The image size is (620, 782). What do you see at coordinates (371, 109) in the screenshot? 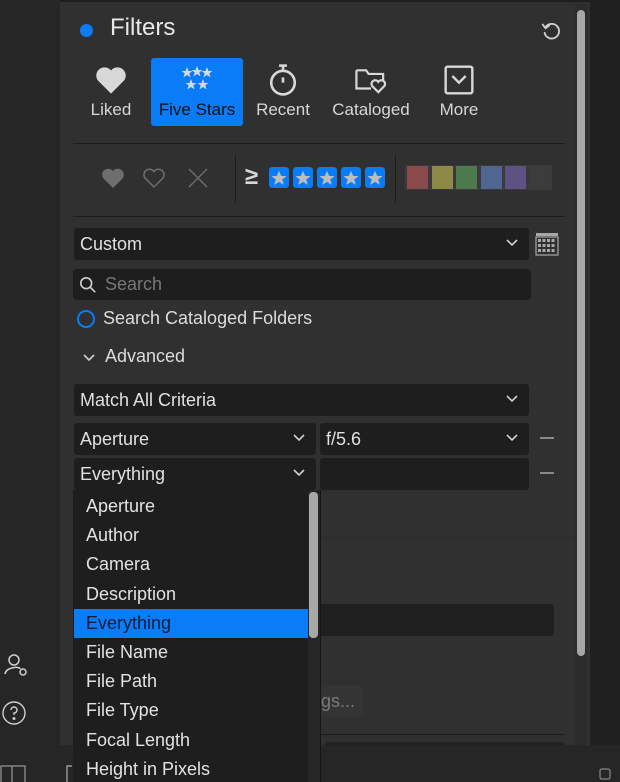
I see `quick-filter-label: Cataloged` at bounding box center [371, 109].